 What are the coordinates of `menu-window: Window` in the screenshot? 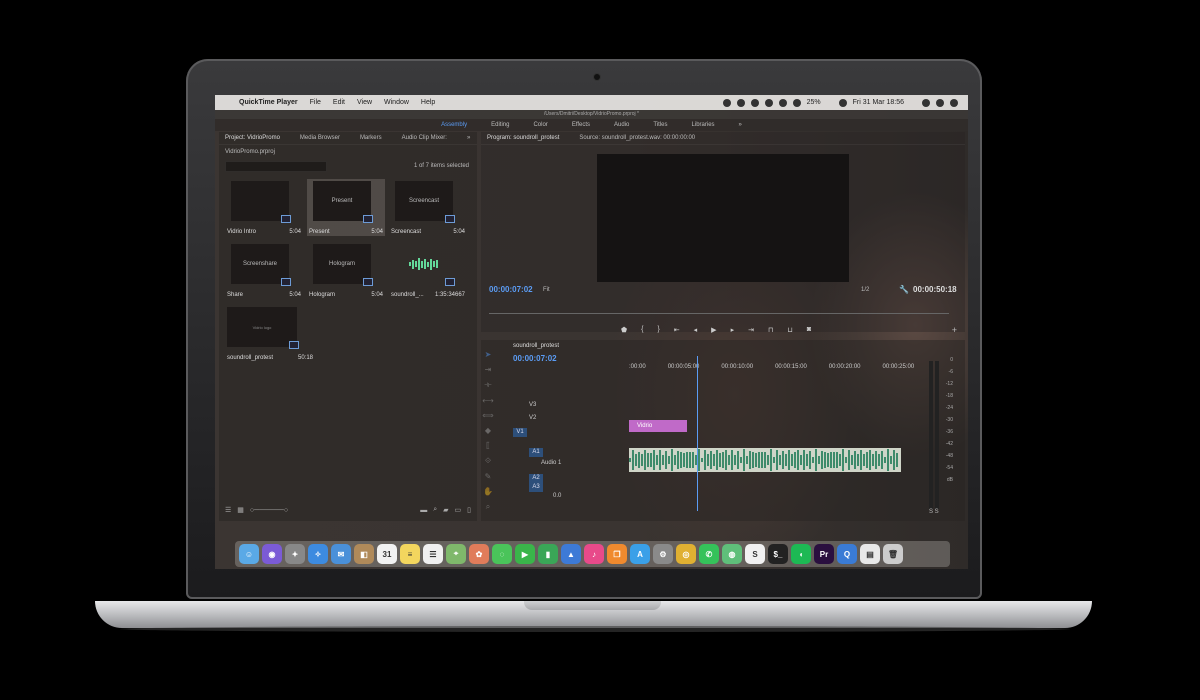 It's located at (396, 102).